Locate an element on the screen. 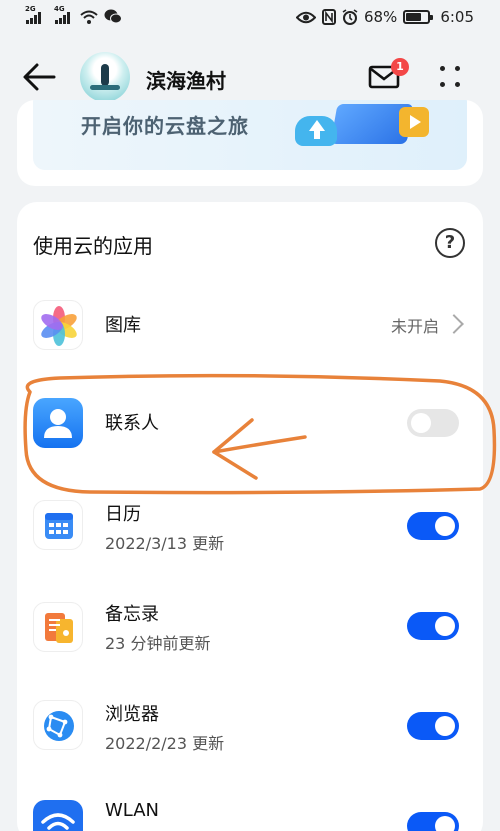  list-item-gallery: 图库 未开启 is located at coordinates (250, 325).